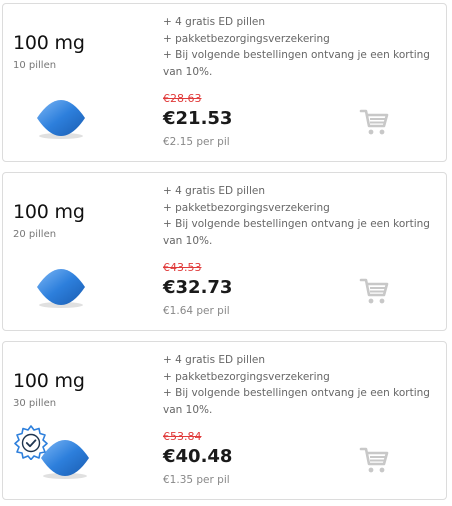  Describe the element at coordinates (35, 65) in the screenshot. I see `pill-count: 10 pillen` at that location.